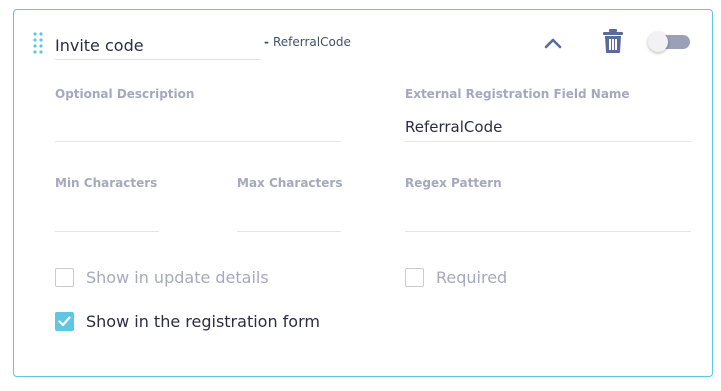  Describe the element at coordinates (158, 44) in the screenshot. I see `field-name-input` at that location.